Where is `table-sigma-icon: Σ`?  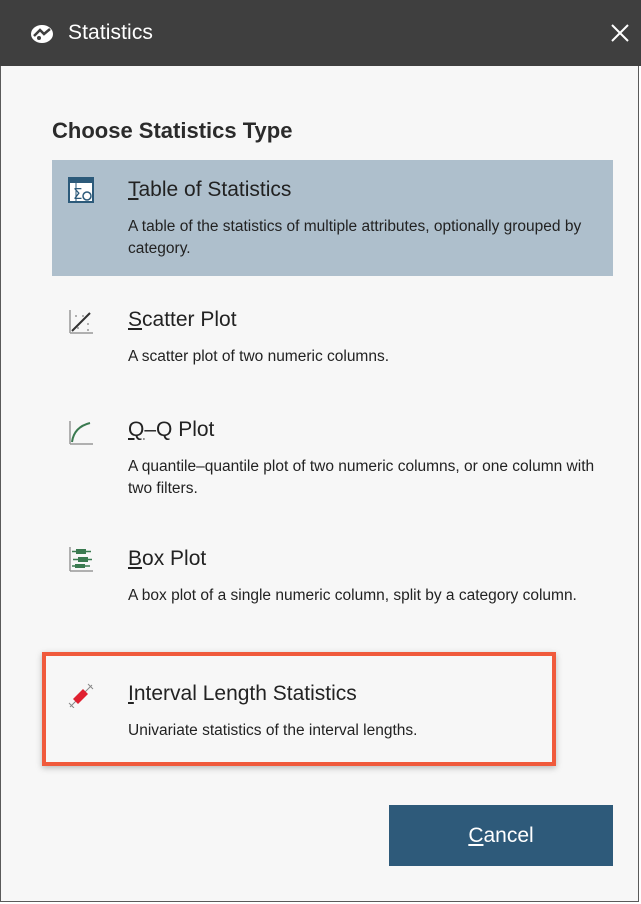 table-sigma-icon: Σ is located at coordinates (81, 190).